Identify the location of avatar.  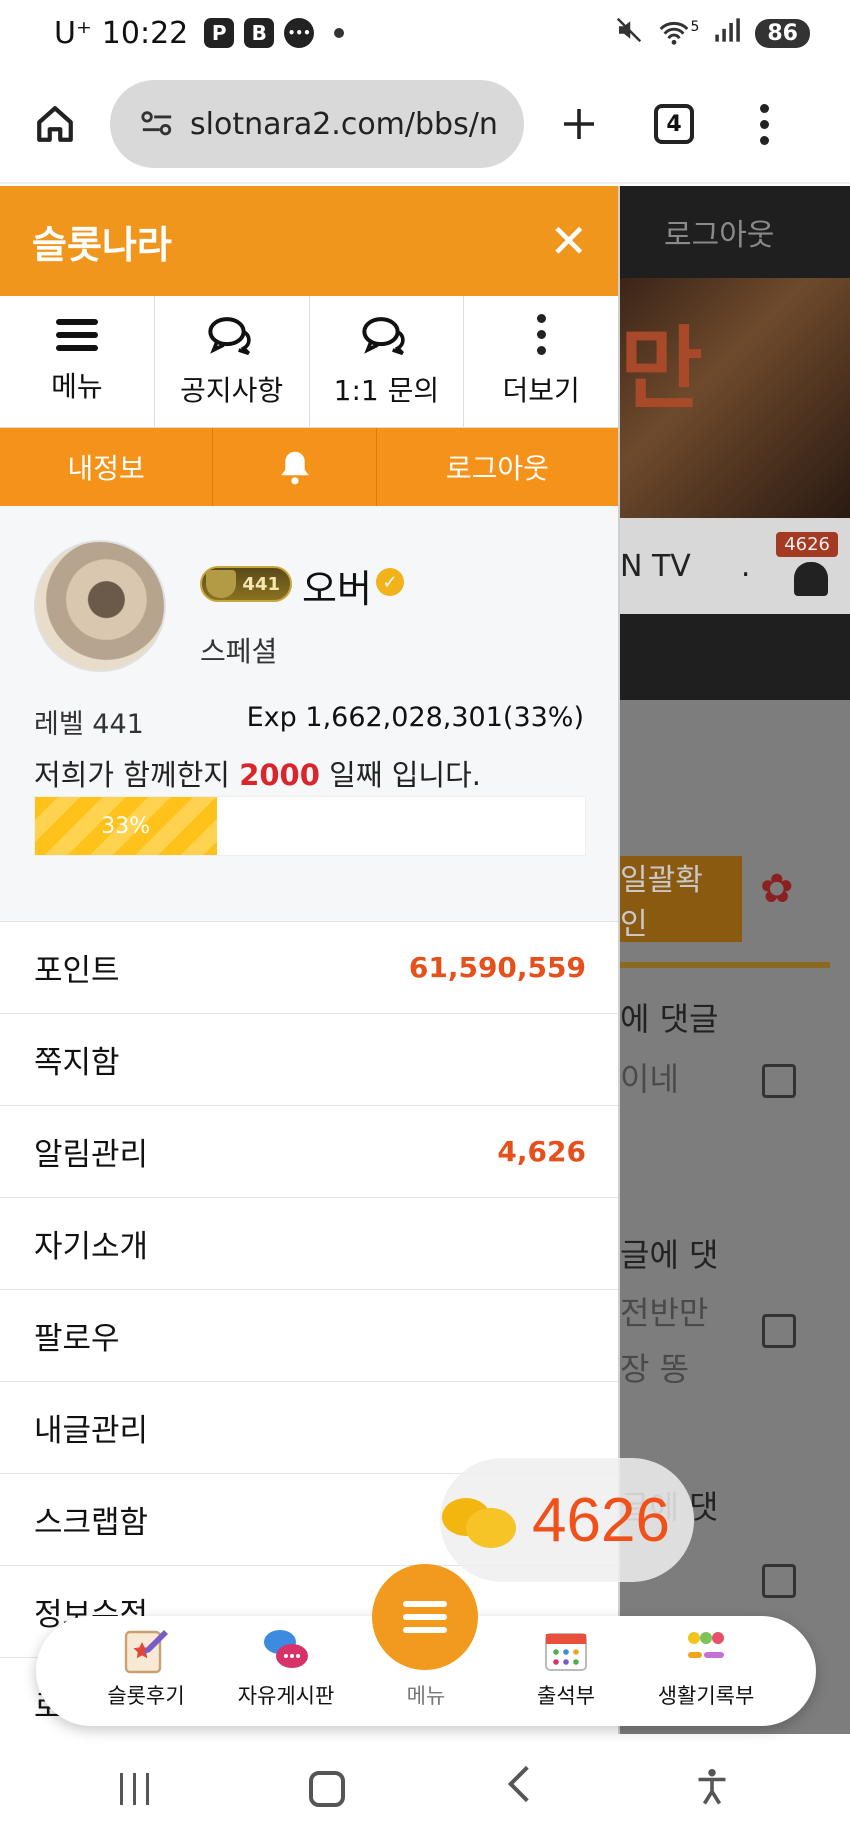
(100, 606).